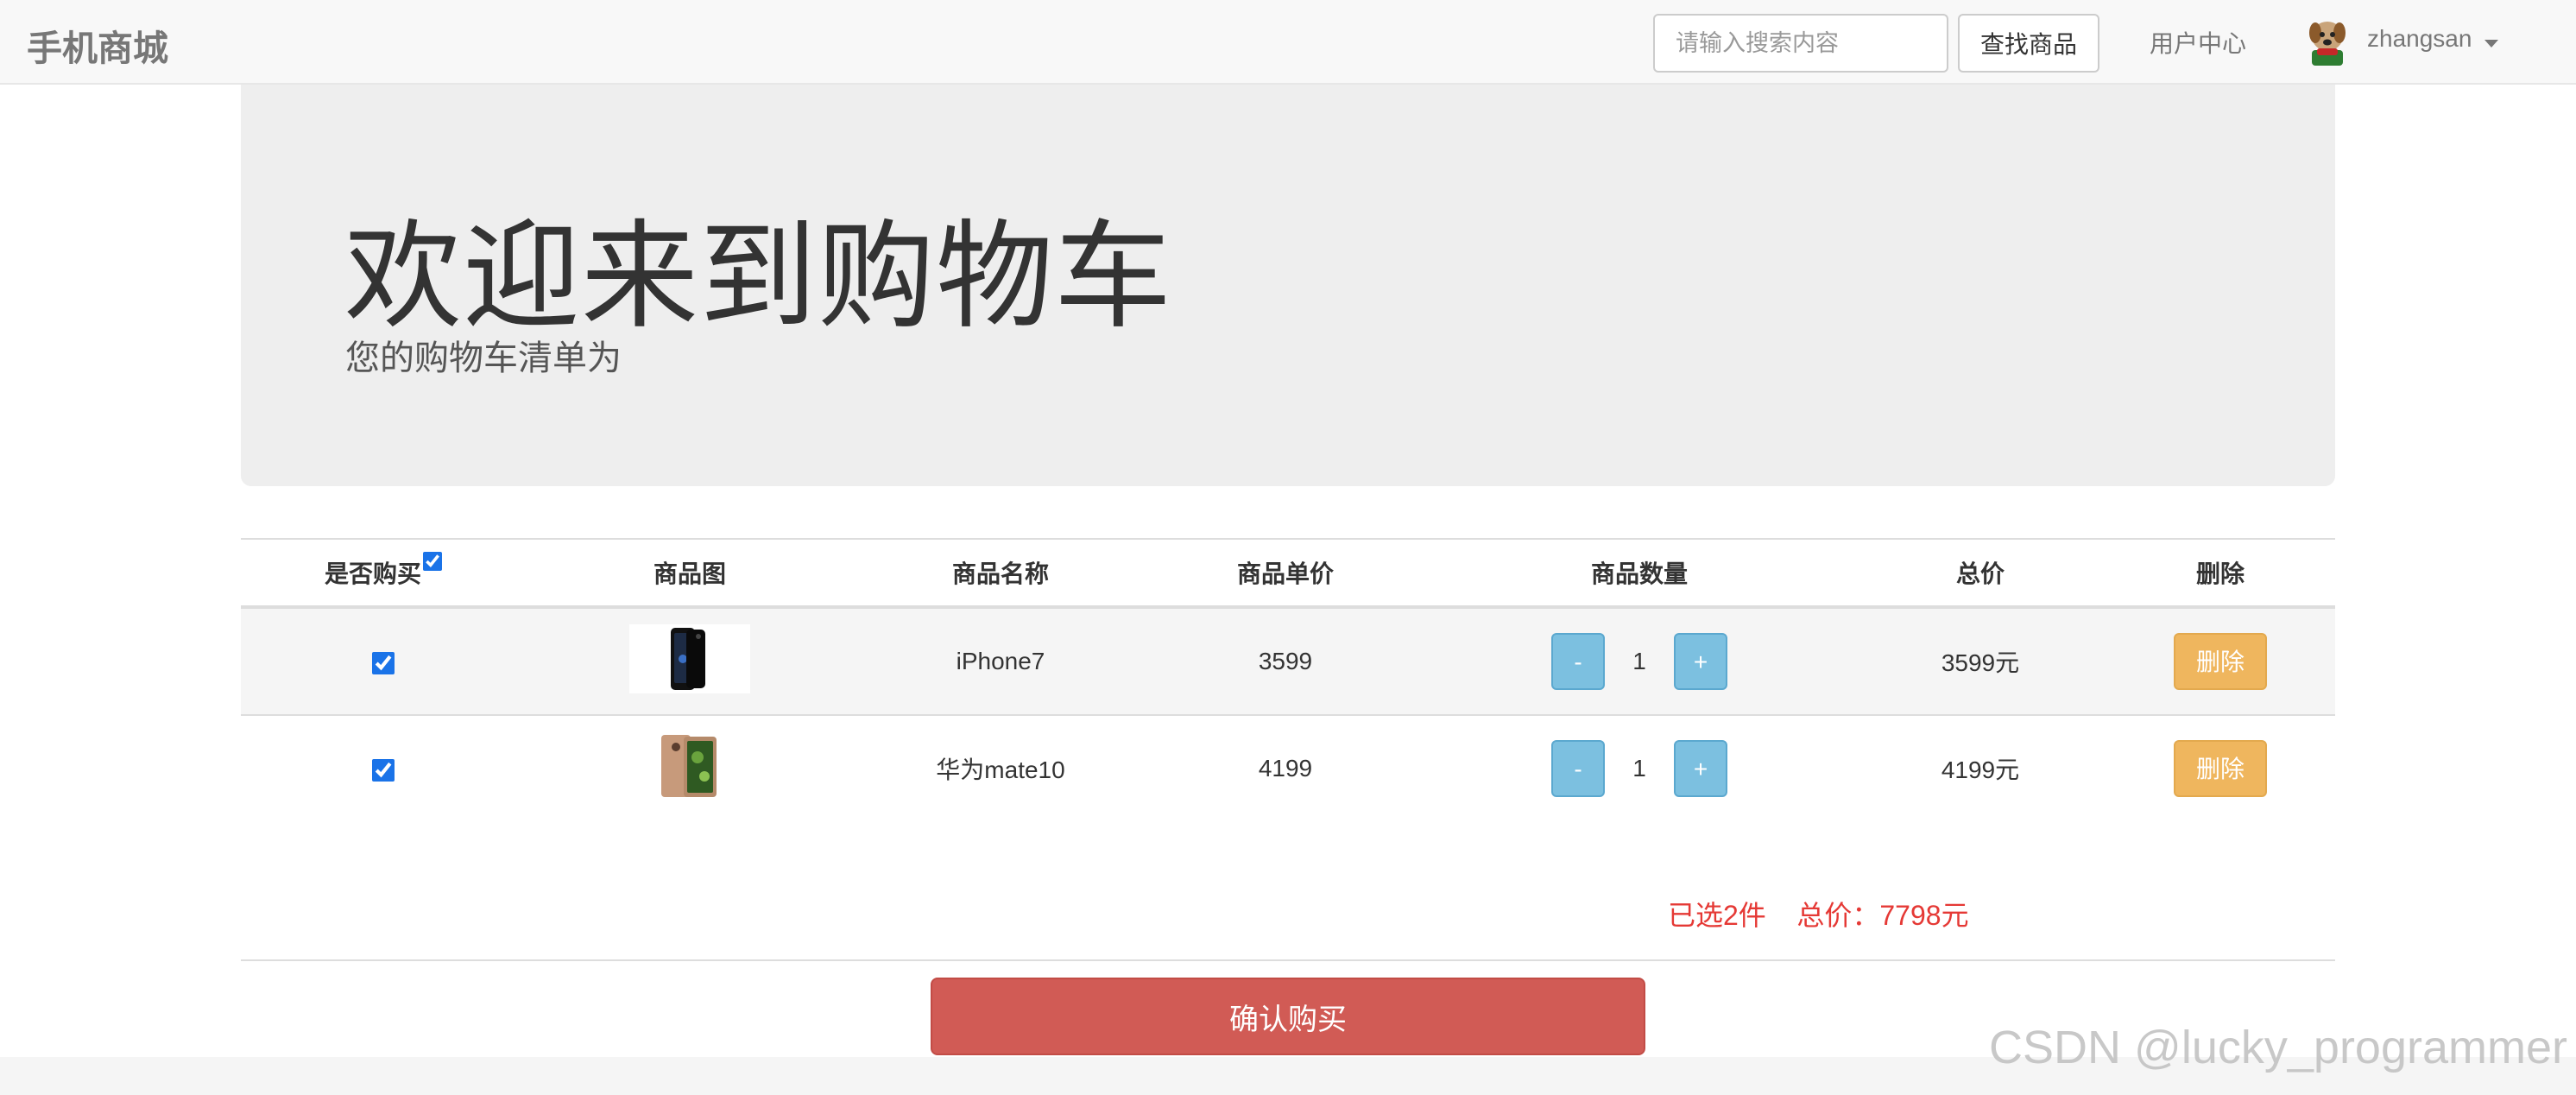 The image size is (2576, 1095). What do you see at coordinates (372, 573) in the screenshot?
I see `header-buy-label: 是否购买` at bounding box center [372, 573].